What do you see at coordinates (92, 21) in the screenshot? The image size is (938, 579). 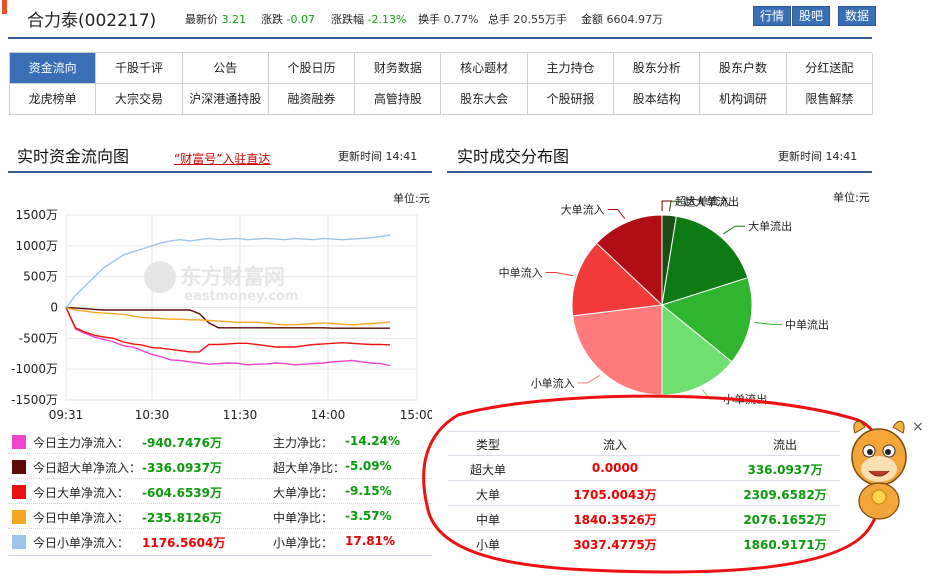 I see `stock-name: 合力泰(002217)` at bounding box center [92, 21].